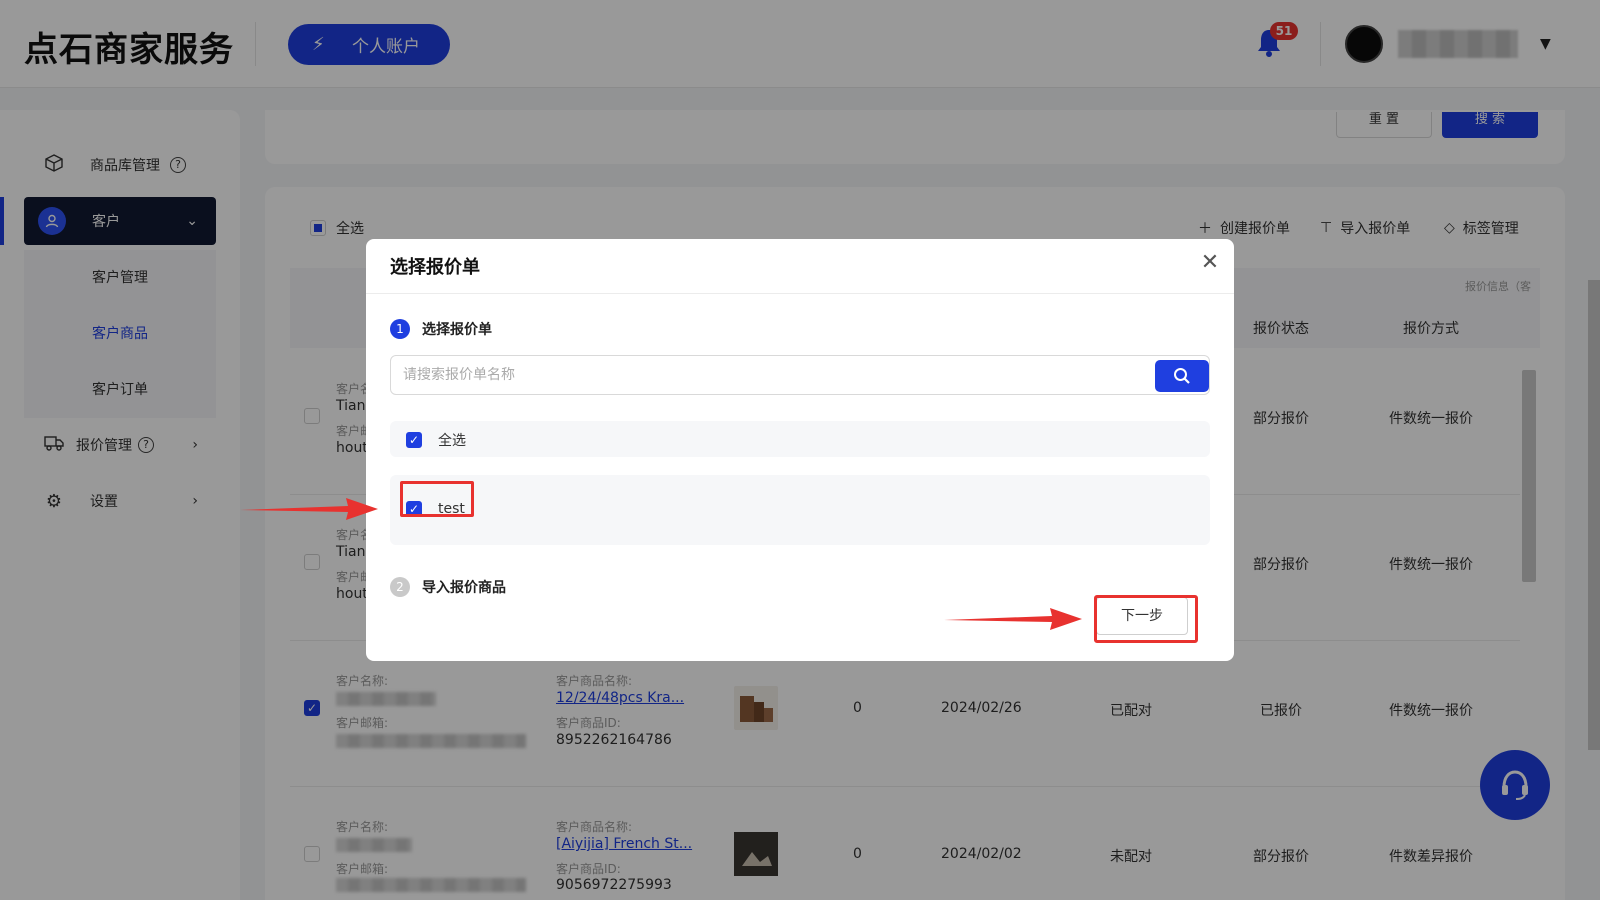 The height and width of the screenshot is (900, 1600). What do you see at coordinates (435, 267) in the screenshot?
I see `dialog-title: 选择报价单` at bounding box center [435, 267].